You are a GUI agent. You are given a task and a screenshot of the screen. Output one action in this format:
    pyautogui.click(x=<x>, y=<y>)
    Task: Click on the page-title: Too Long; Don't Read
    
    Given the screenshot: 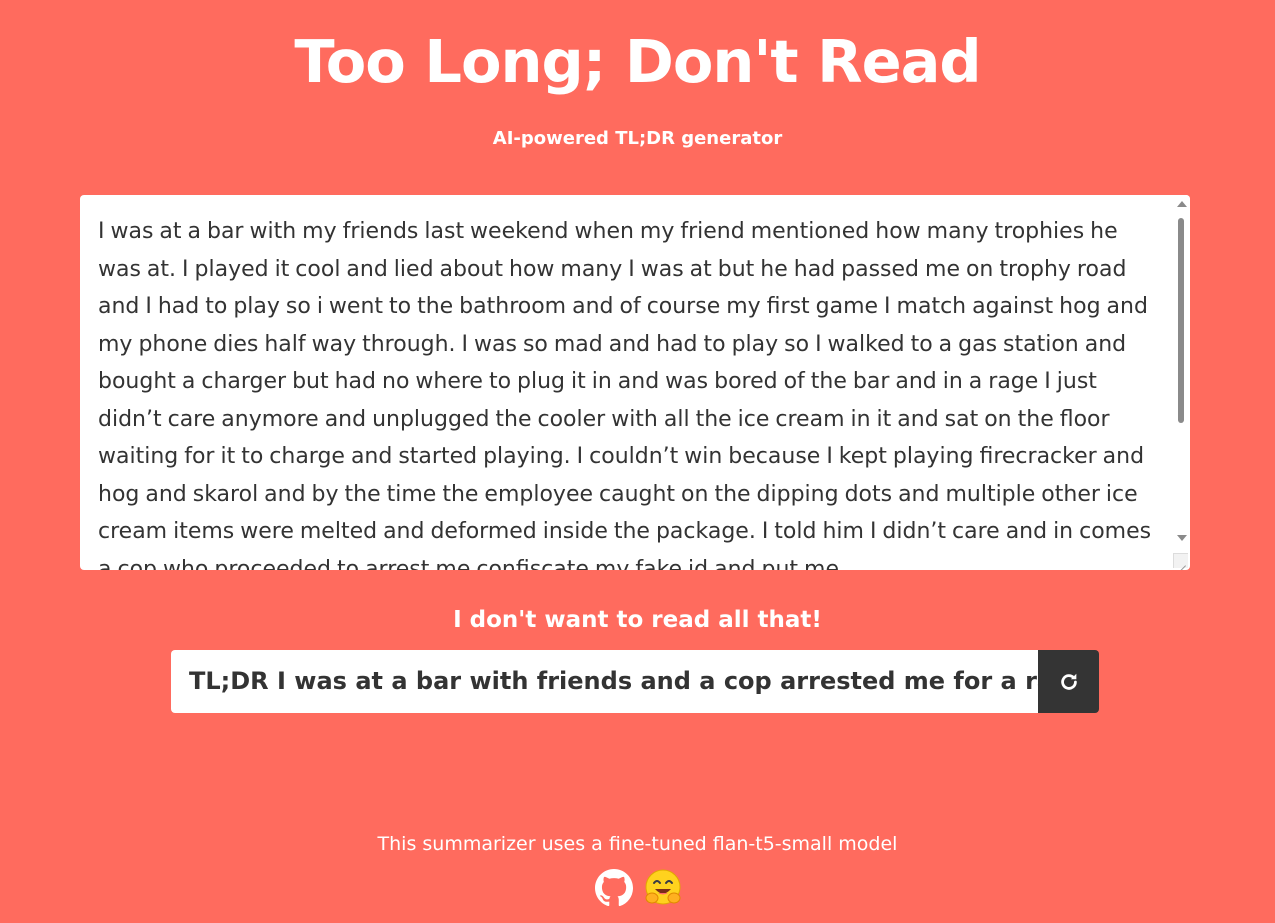 What is the action you would take?
    pyautogui.click(x=637, y=61)
    